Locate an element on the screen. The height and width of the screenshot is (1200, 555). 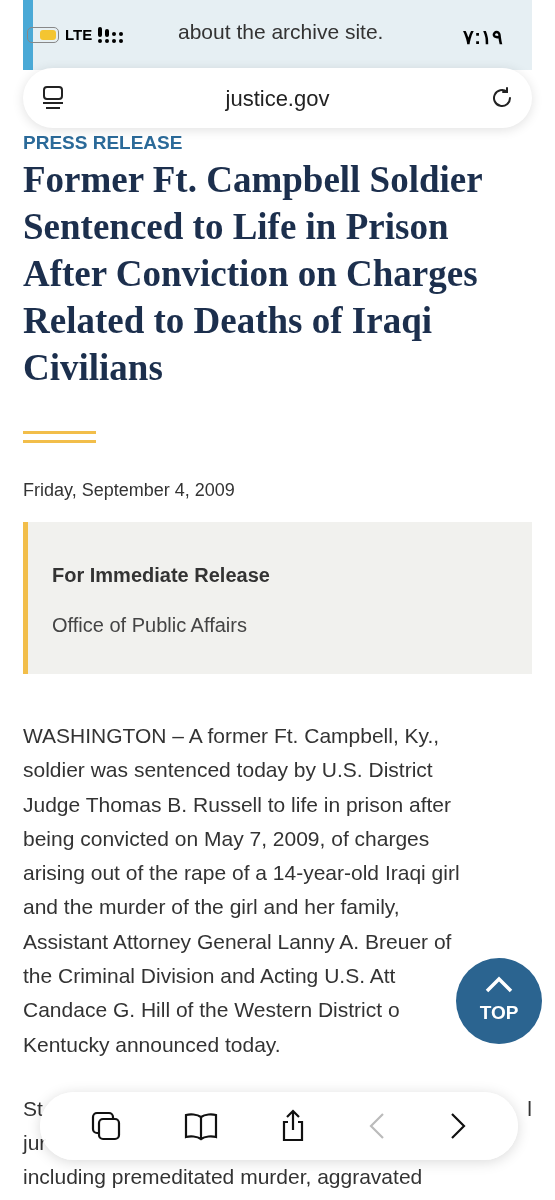
paragraph-fragment: jur is located at coordinates (35, 1143).